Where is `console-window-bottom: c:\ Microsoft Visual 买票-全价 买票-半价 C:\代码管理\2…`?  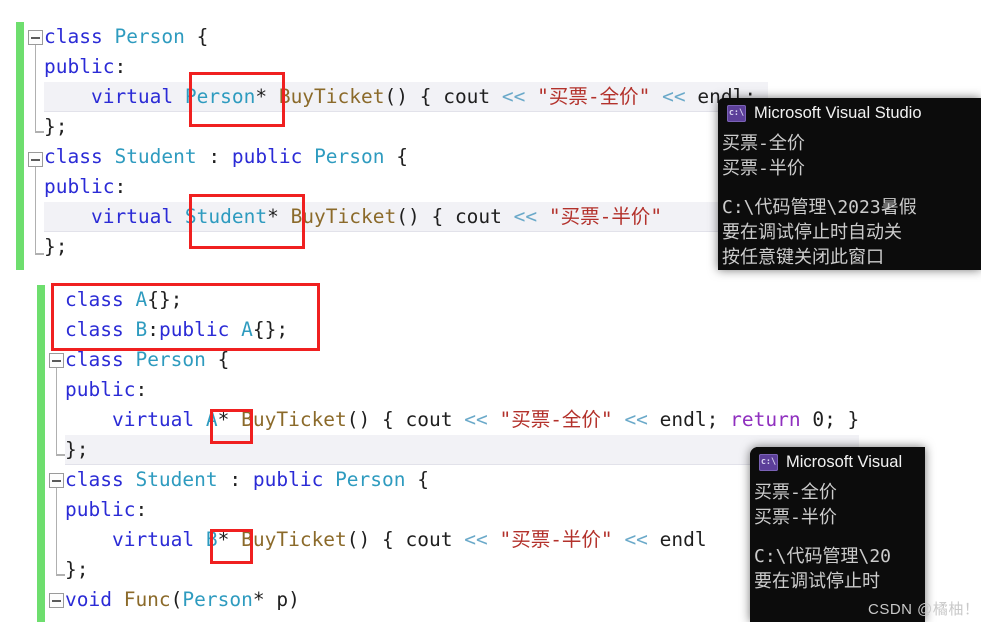
console-window-bottom: c:\ Microsoft Visual 买票-全价 买票-半价 C:\代码管理\2… is located at coordinates (837, 534).